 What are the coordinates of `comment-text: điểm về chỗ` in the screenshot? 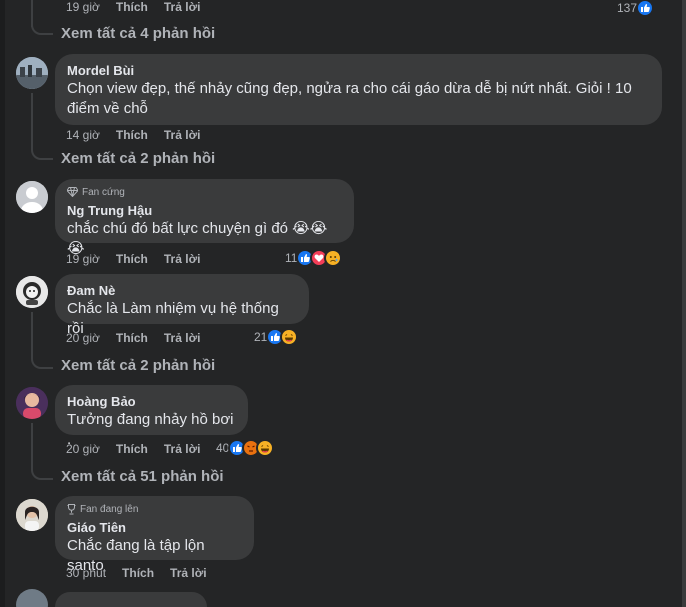 It's located at (107, 108).